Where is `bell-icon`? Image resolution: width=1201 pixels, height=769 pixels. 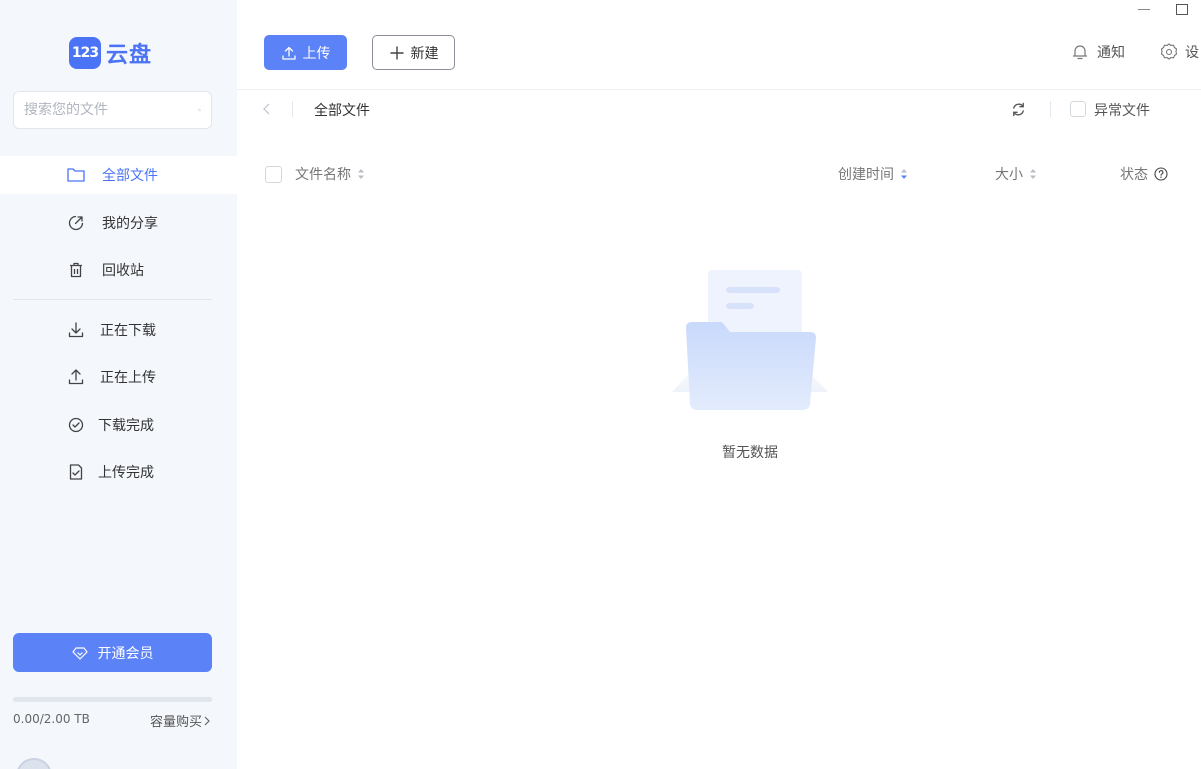 bell-icon is located at coordinates (1080, 52).